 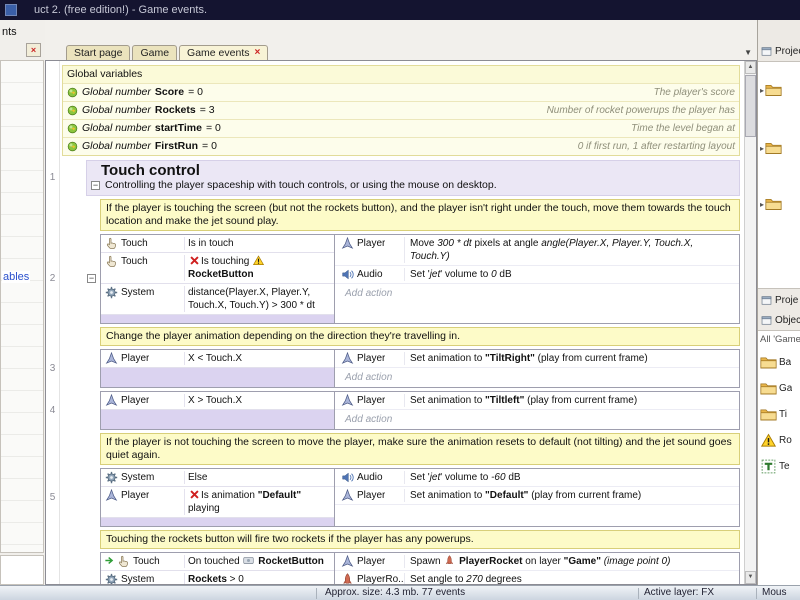 What do you see at coordinates (779, 362) in the screenshot?
I see `object-item: Ba` at bounding box center [779, 362].